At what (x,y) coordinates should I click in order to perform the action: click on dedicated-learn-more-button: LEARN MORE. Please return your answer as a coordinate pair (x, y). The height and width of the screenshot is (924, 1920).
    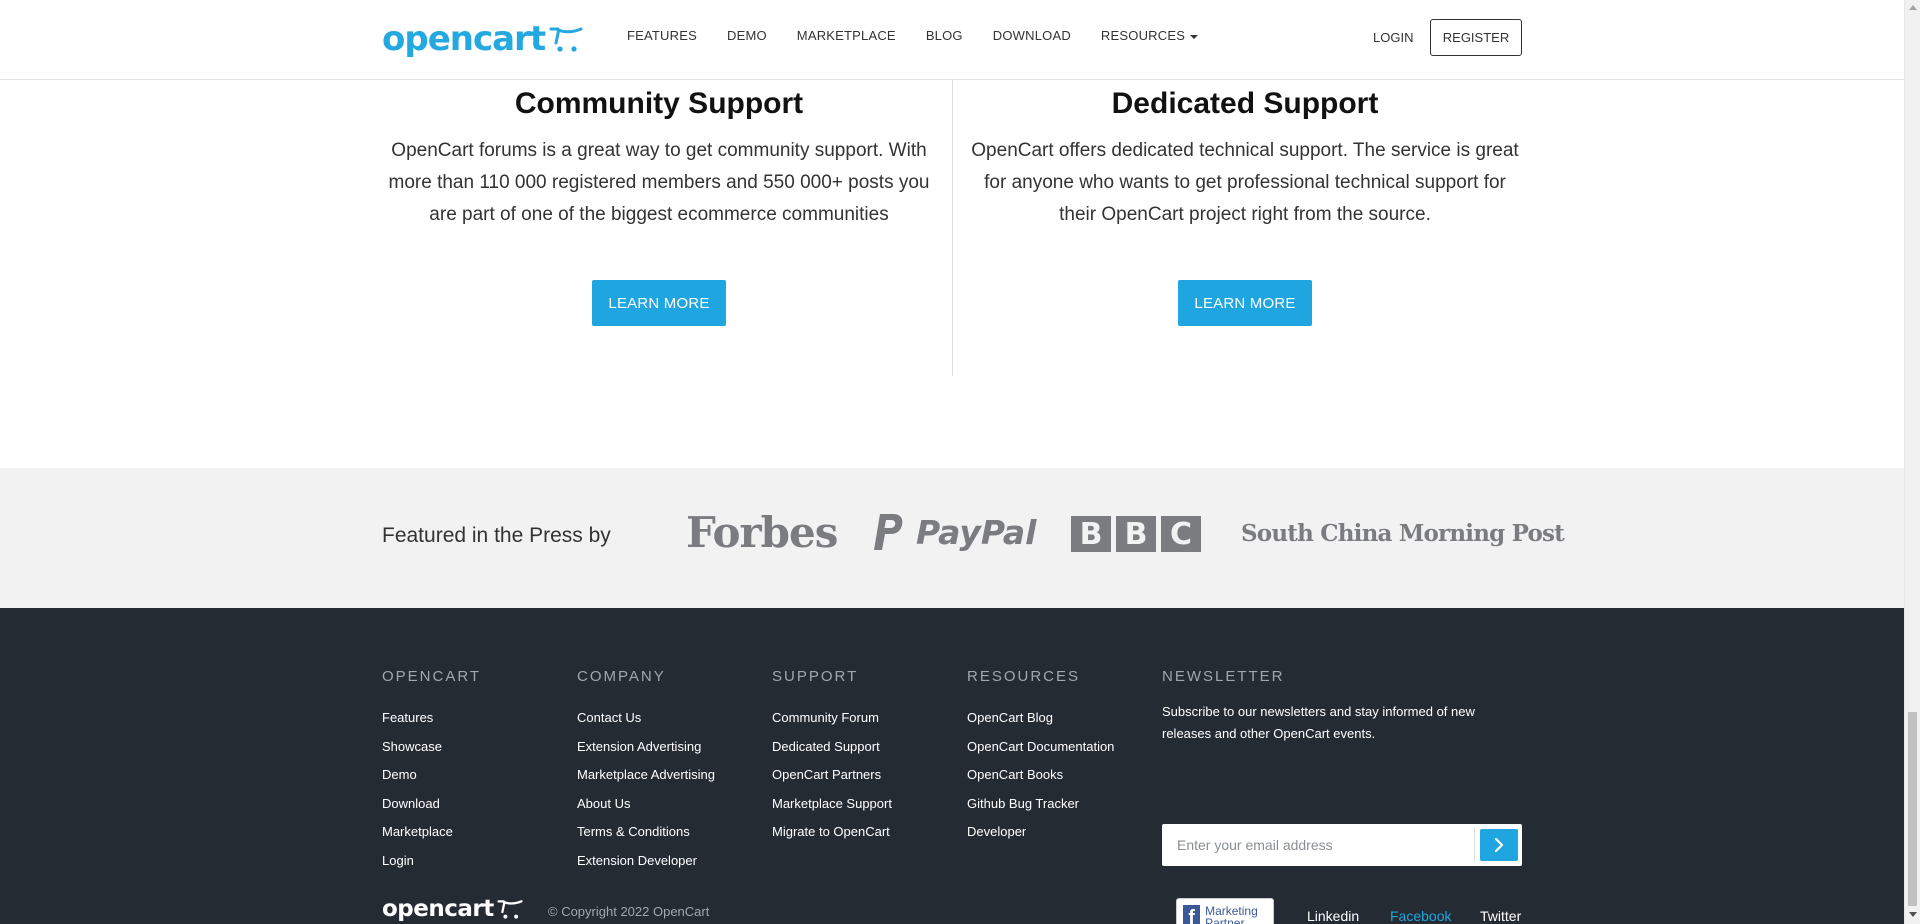
    Looking at the image, I should click on (1245, 303).